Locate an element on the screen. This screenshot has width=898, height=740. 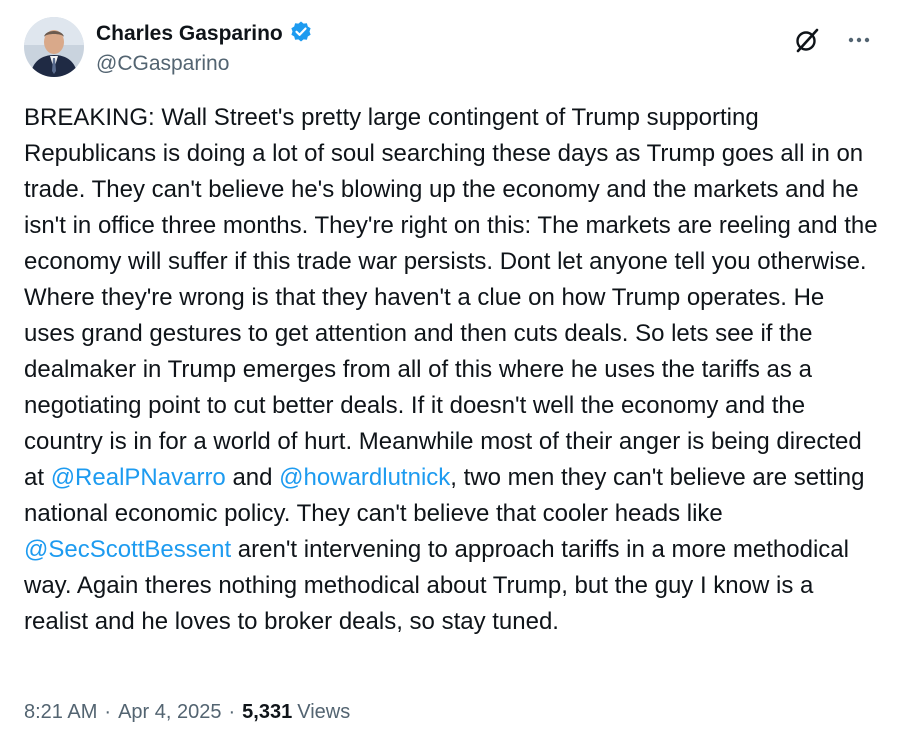
grok-slash-icon is located at coordinates (807, 40).